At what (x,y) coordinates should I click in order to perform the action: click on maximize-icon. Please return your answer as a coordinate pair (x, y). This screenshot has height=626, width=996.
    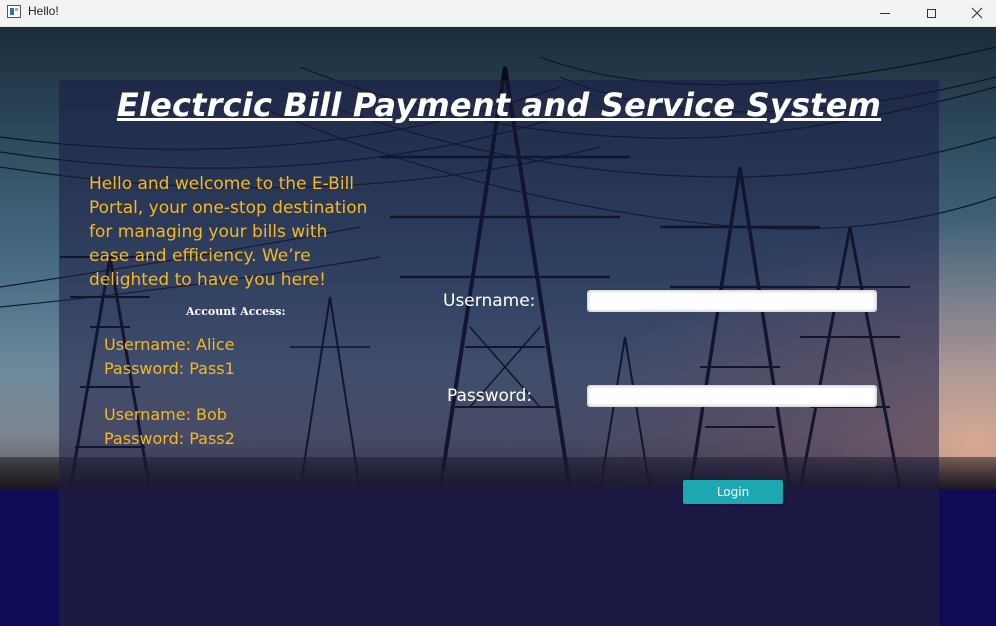
    Looking at the image, I should click on (931, 13).